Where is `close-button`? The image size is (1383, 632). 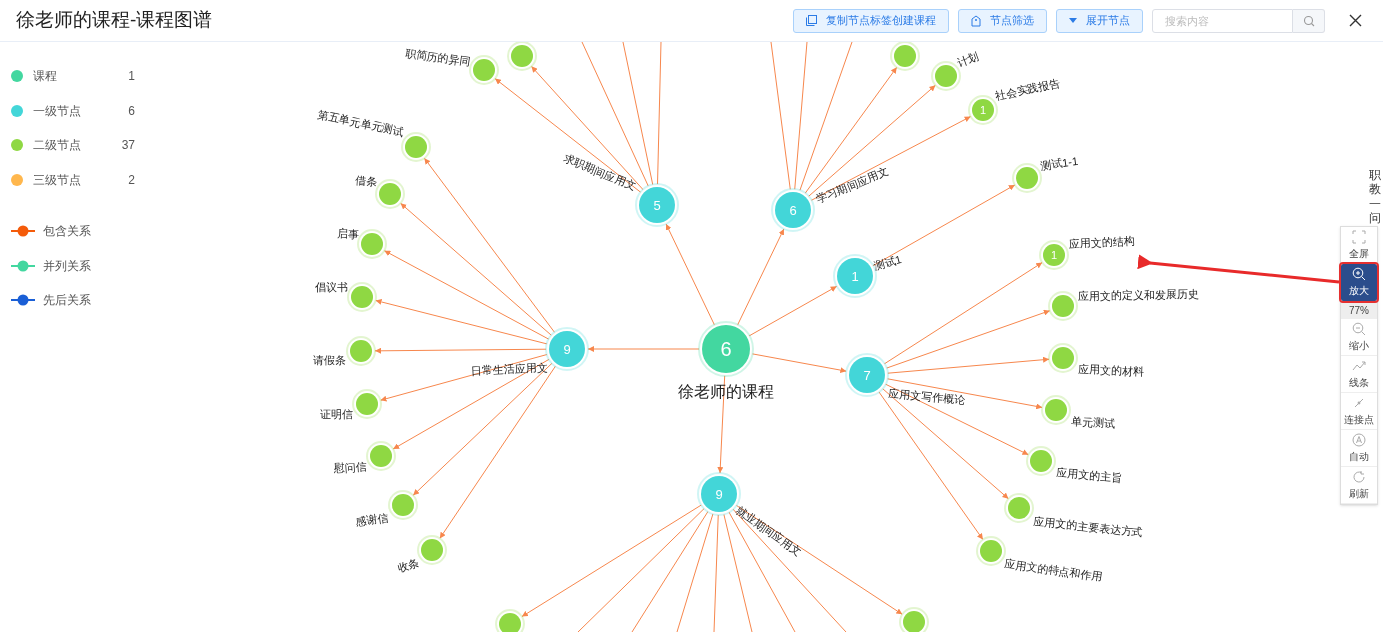 close-button is located at coordinates (1355, 20).